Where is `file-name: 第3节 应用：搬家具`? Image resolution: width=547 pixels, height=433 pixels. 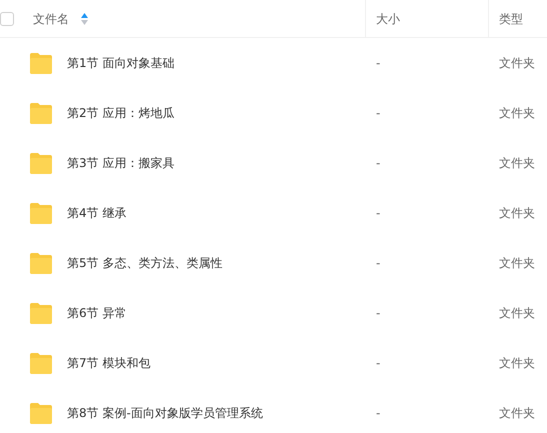 file-name: 第3节 应用：搬家具 is located at coordinates (120, 163).